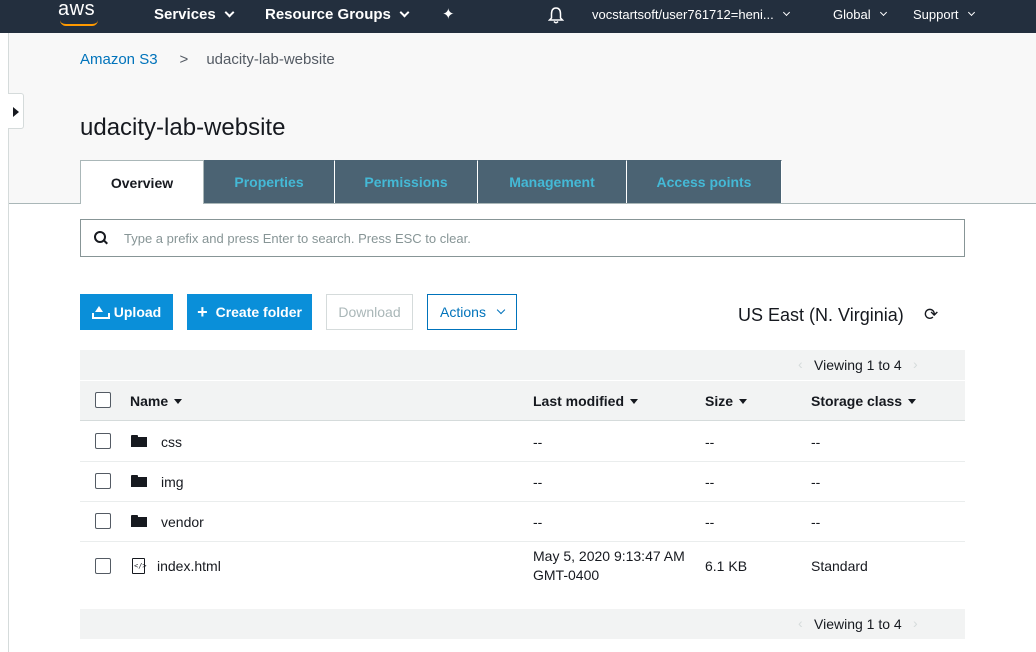 This screenshot has height=652, width=1036. I want to click on download-button: Download, so click(369, 312).